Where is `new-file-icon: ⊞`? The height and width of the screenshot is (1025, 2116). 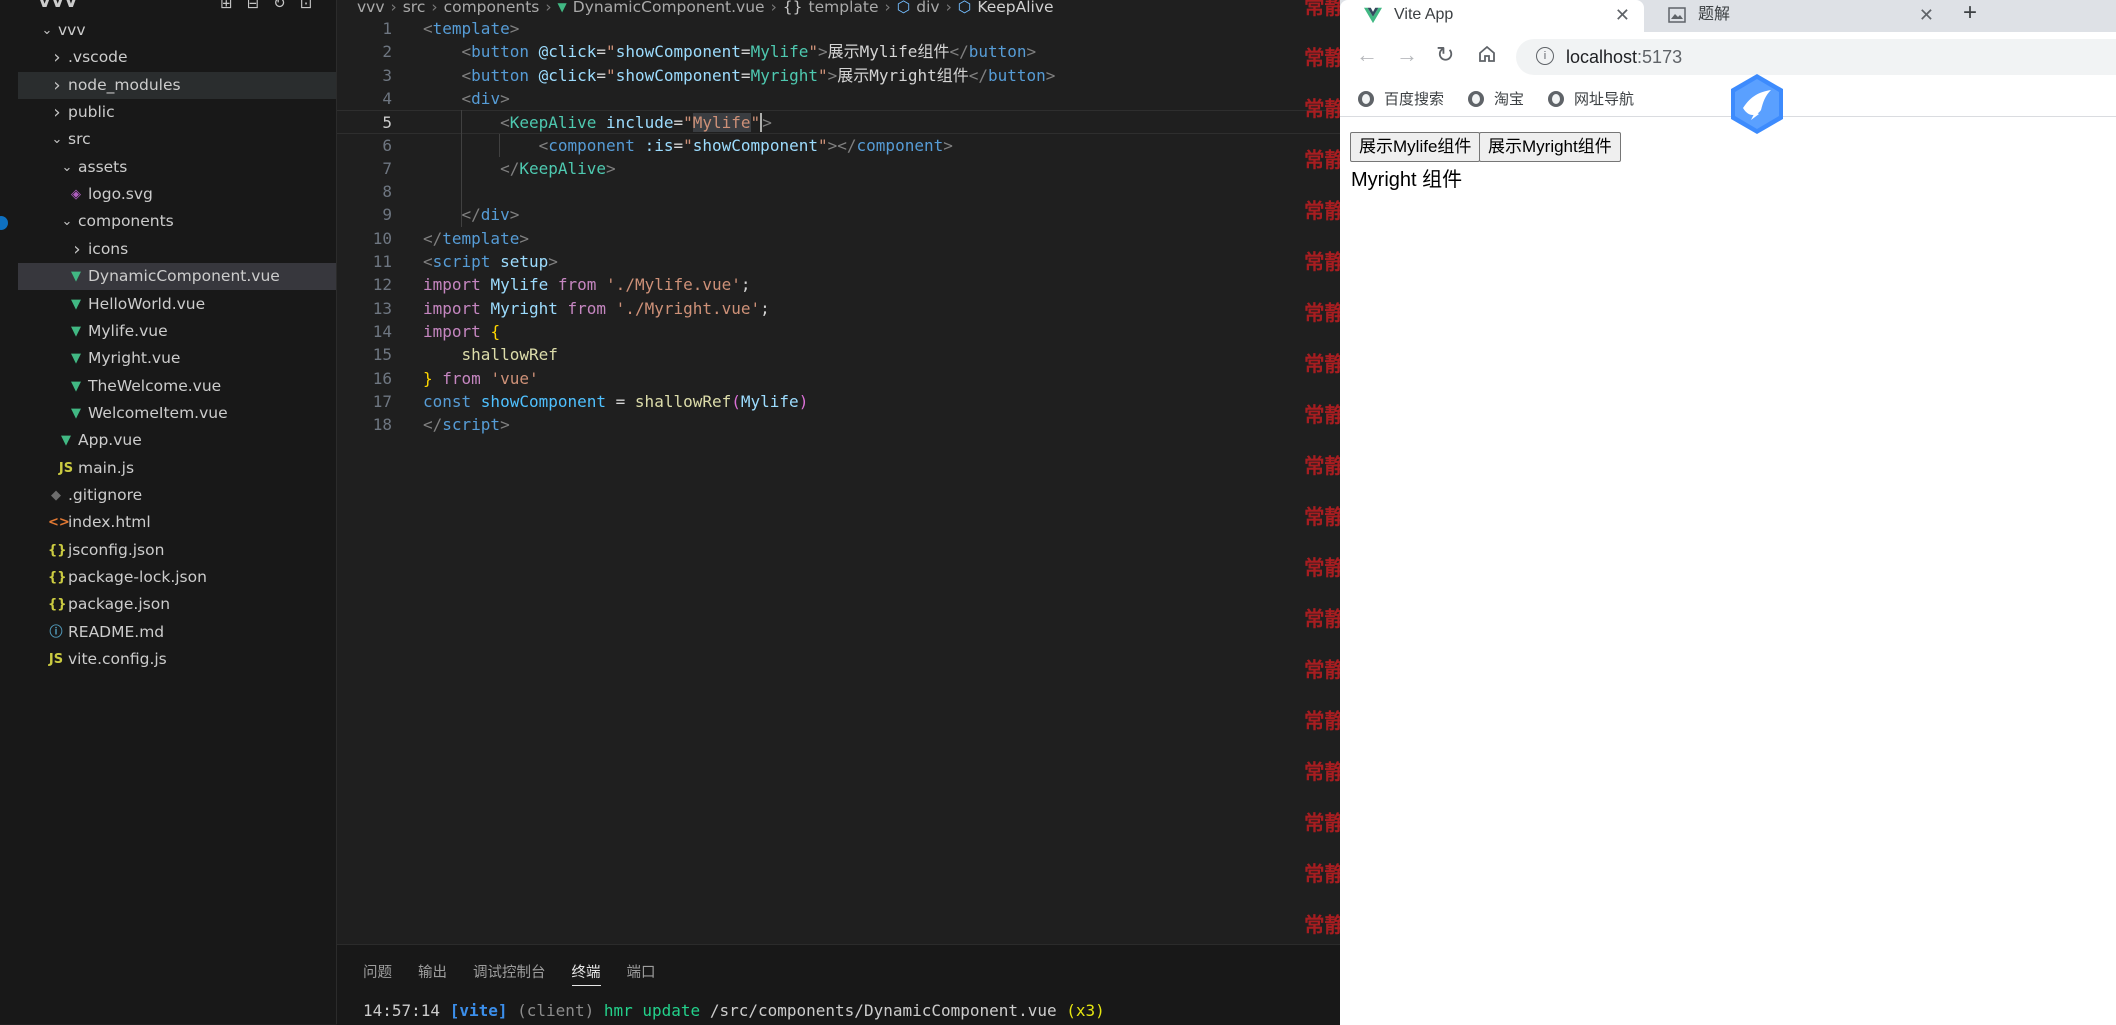
new-file-icon: ⊞ is located at coordinates (226, 6).